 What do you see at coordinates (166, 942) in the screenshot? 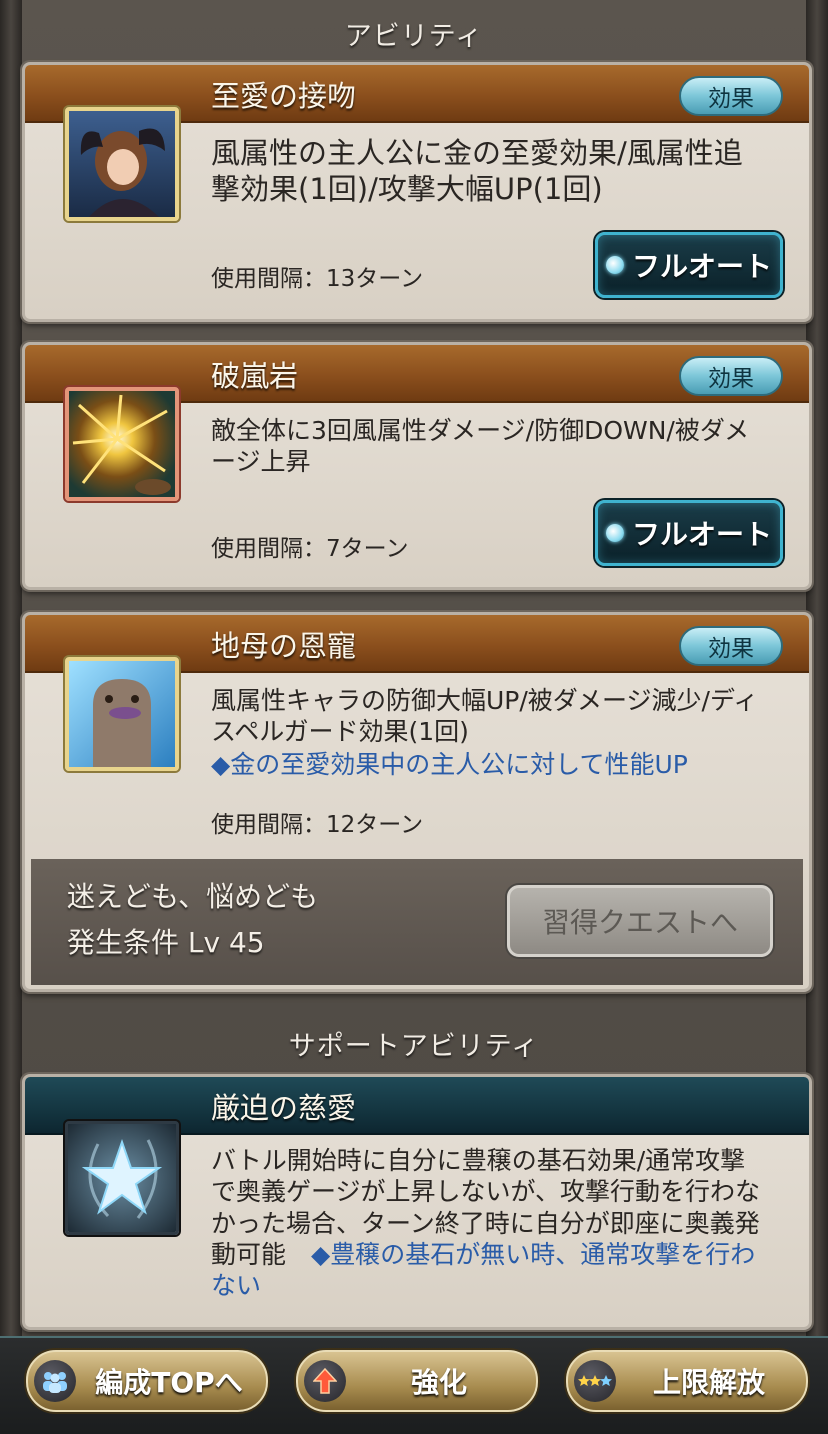
I see `quest-condition: 発生条件 Lv 45` at bounding box center [166, 942].